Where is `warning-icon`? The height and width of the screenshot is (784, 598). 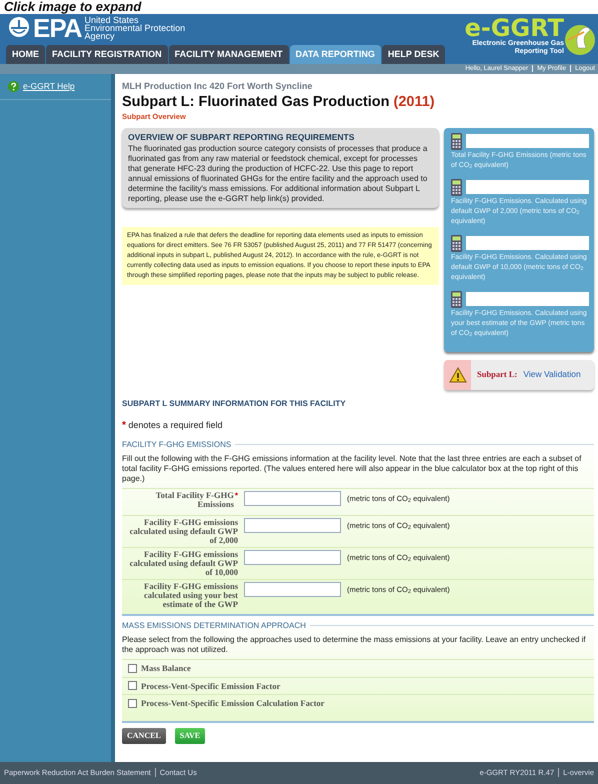
warning-icon is located at coordinates (457, 374).